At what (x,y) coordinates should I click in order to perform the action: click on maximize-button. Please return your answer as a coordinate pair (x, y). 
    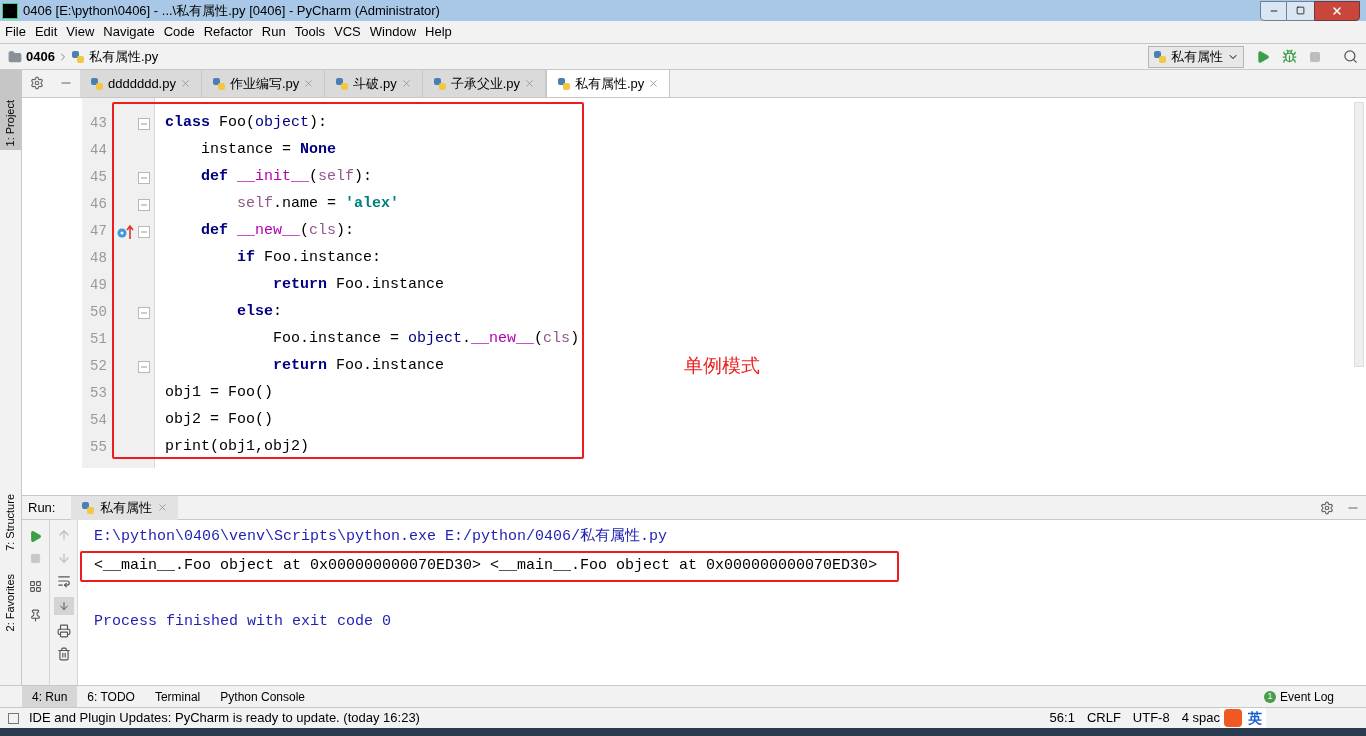
    Looking at the image, I should click on (1300, 10).